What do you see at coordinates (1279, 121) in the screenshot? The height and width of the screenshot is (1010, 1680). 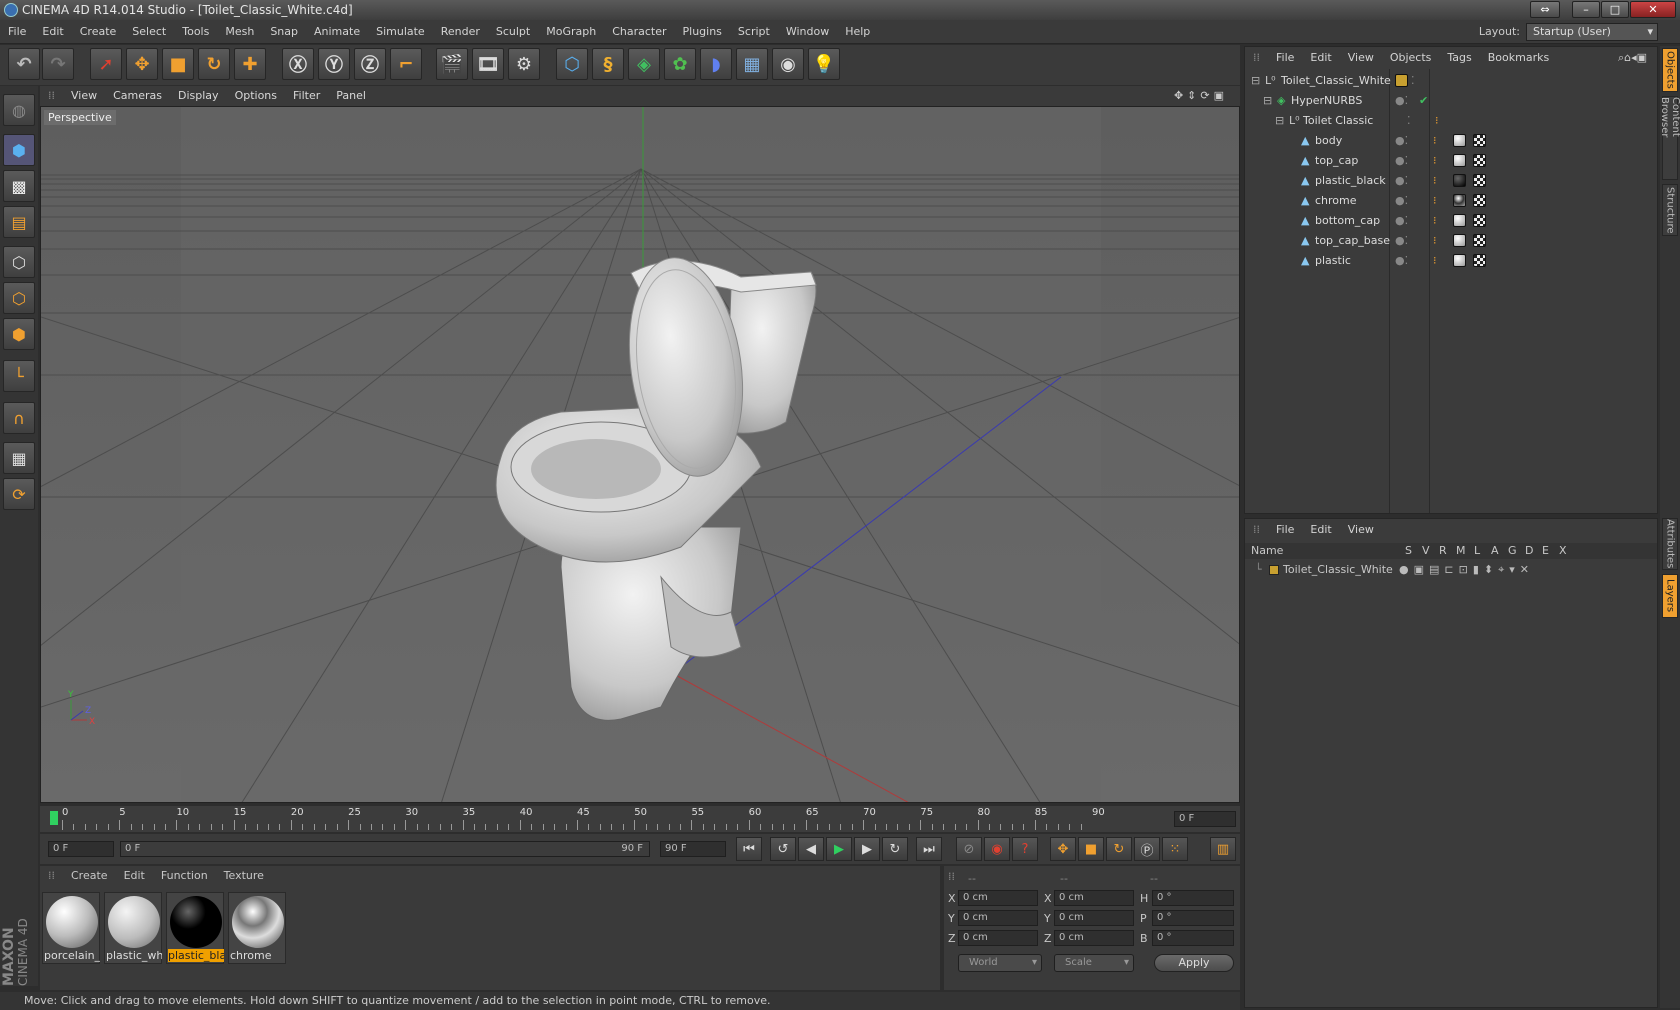 I see `expand-icon: ⊟` at bounding box center [1279, 121].